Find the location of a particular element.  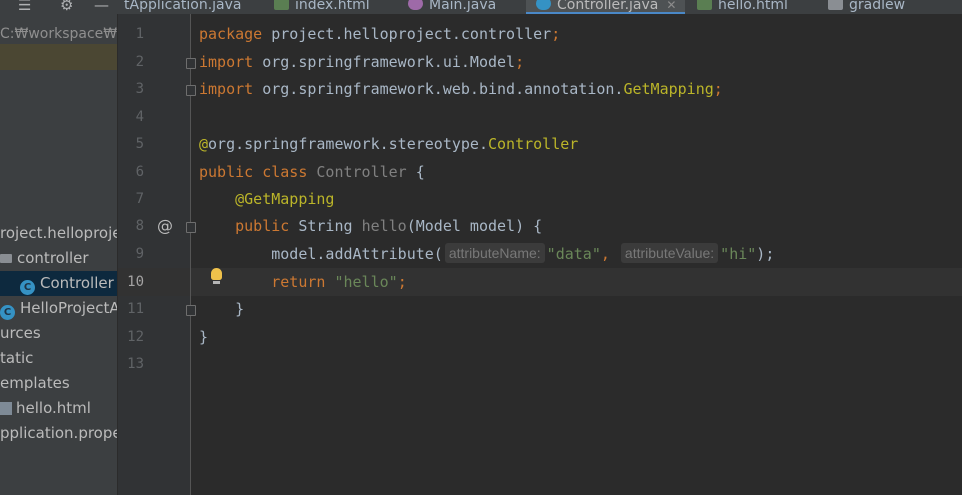

code-line-12: } is located at coordinates (203, 337).